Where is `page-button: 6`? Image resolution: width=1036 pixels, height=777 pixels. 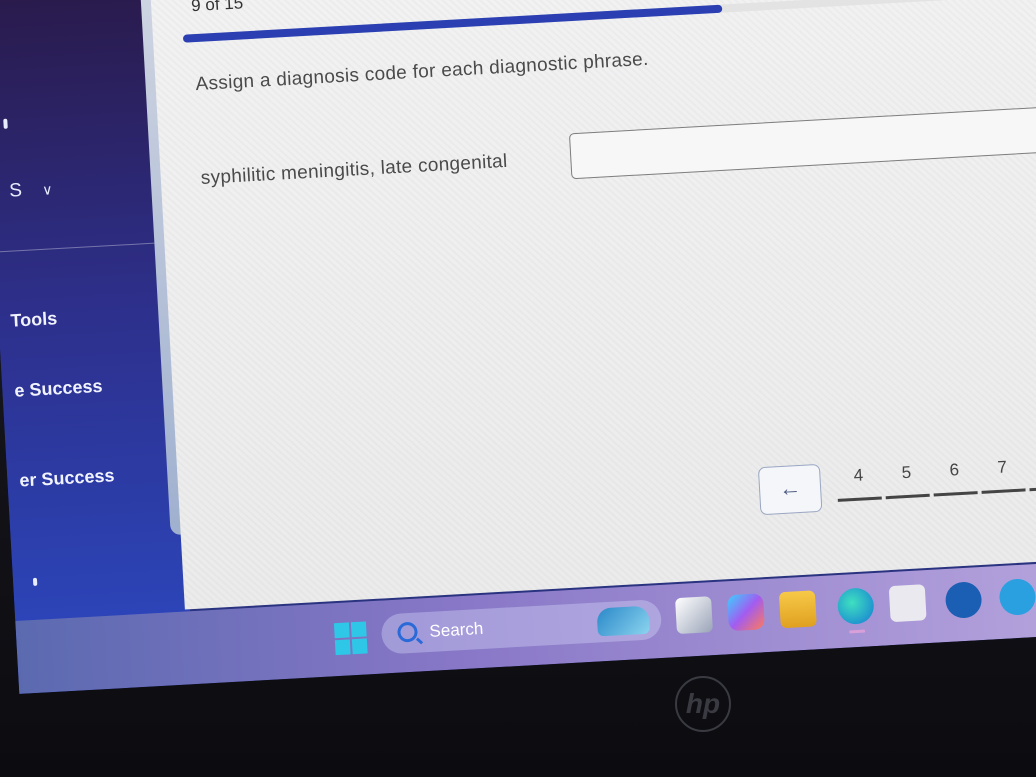 page-button: 6 is located at coordinates (955, 478).